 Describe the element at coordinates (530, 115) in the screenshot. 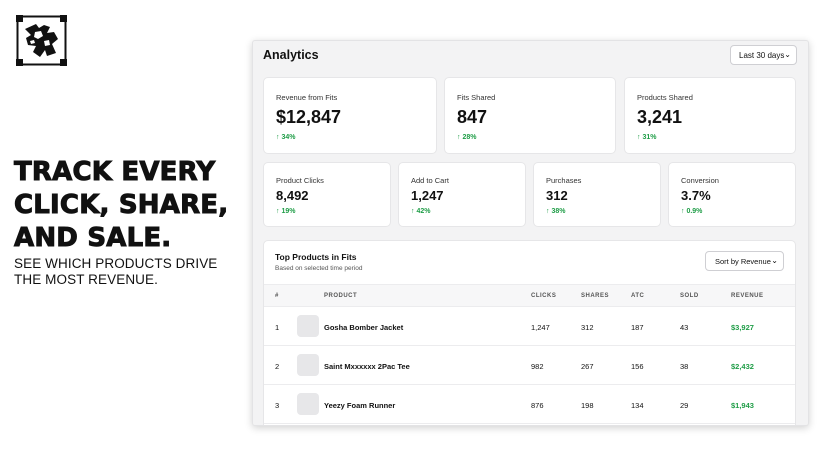

I see `metric-card-fits-shared: Fits Shared 847 ↑ 28%` at that location.